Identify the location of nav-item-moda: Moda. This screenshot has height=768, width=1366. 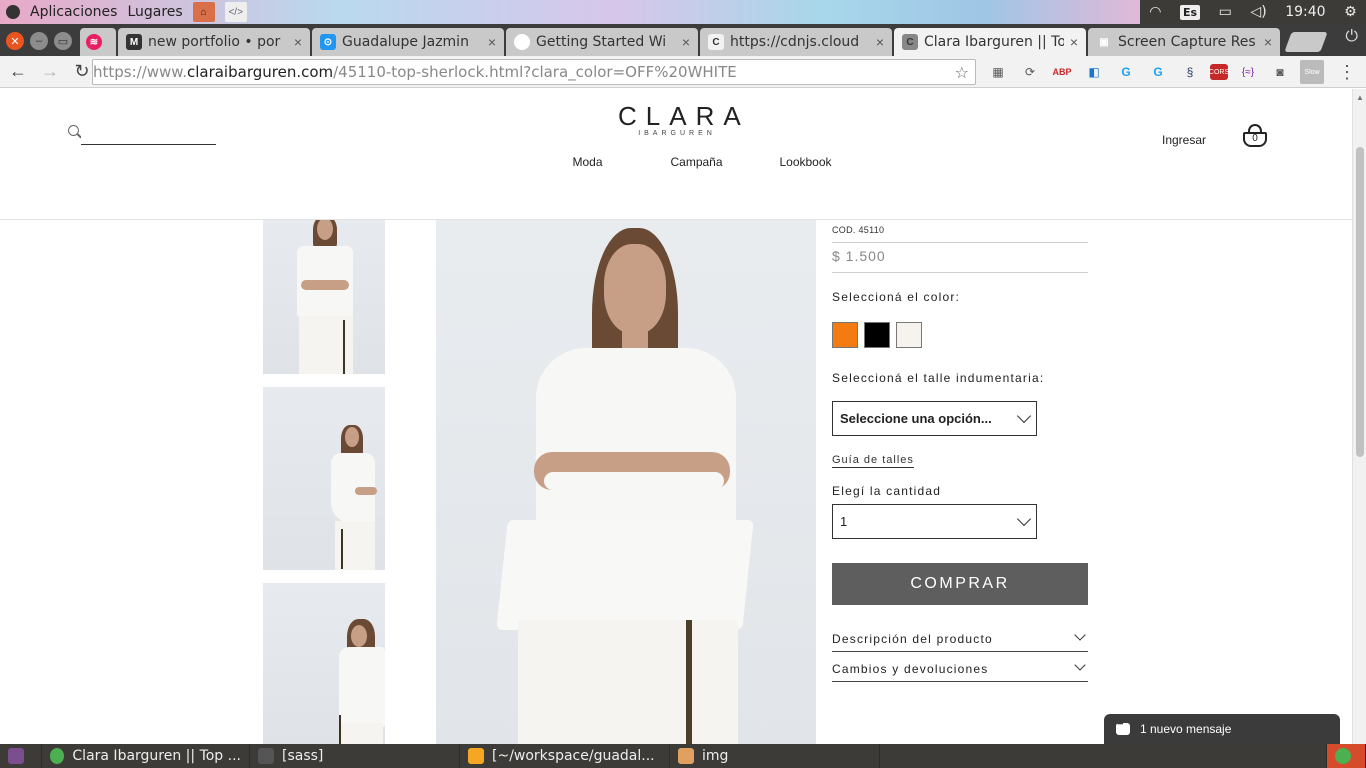
(587, 162).